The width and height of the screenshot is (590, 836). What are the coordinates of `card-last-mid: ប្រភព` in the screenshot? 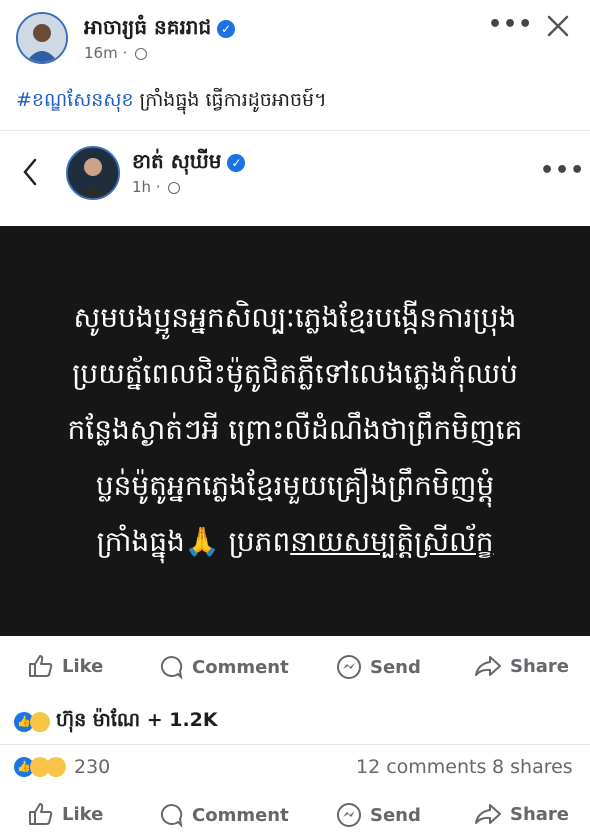 It's located at (255, 541).